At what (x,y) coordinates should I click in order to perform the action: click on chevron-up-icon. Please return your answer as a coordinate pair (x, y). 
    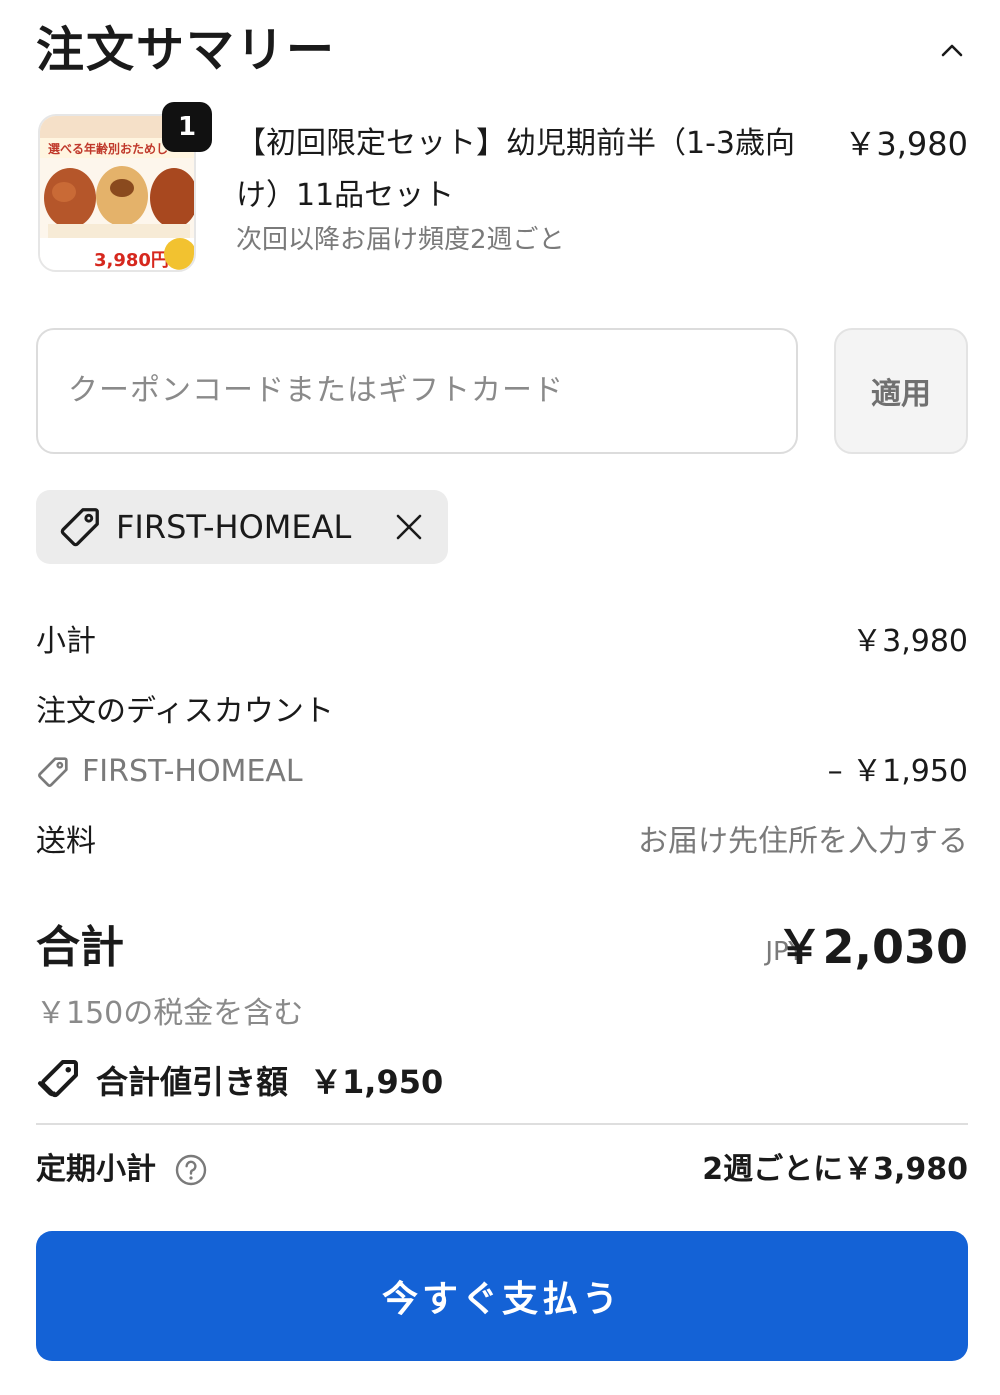
    Looking at the image, I should click on (952, 50).